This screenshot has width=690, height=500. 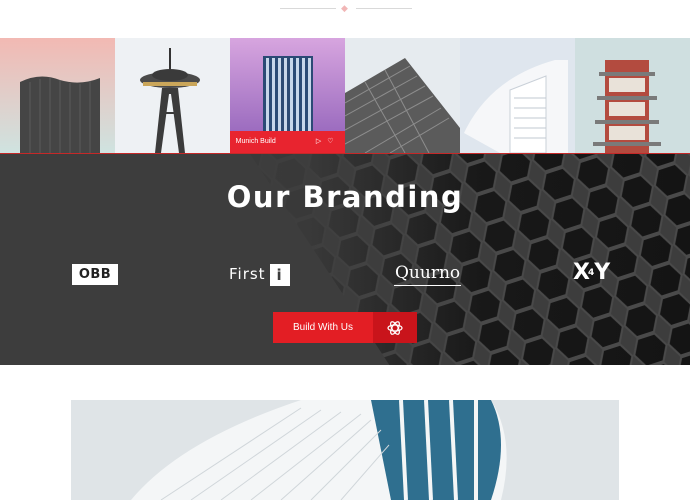 I want to click on angular-building-image, so click(x=403, y=95).